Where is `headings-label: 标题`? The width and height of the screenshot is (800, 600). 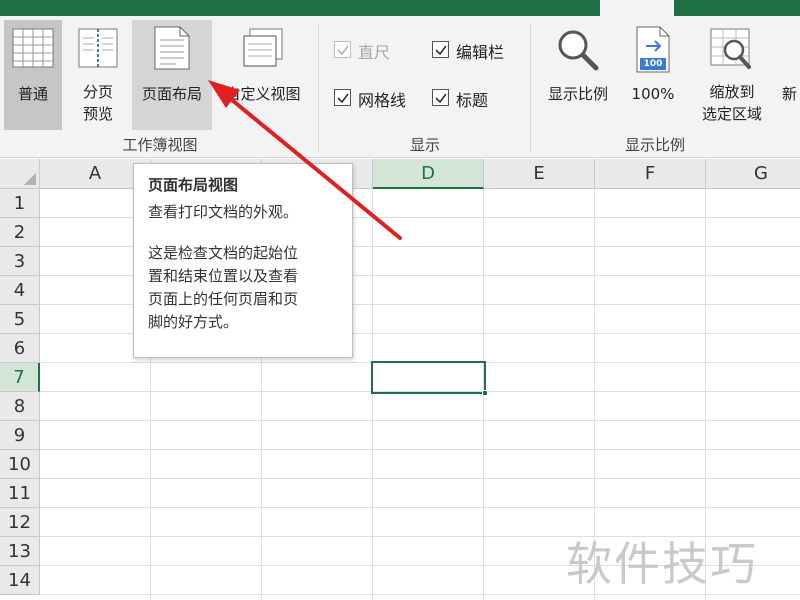
headings-label: 标题 is located at coordinates (472, 100).